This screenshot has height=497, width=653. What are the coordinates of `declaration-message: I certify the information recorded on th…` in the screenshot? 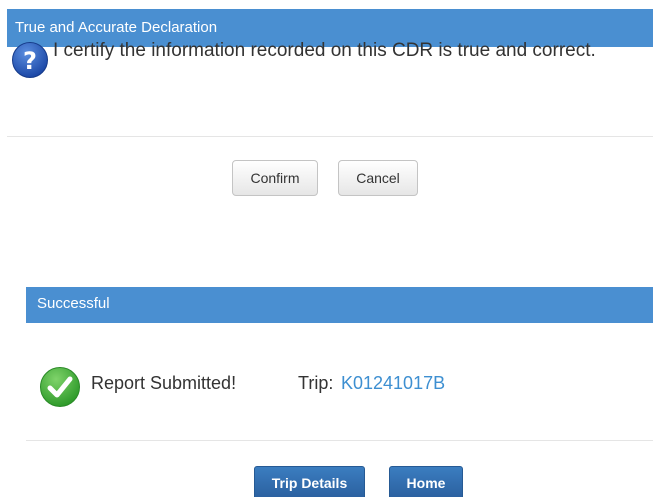 It's located at (324, 50).